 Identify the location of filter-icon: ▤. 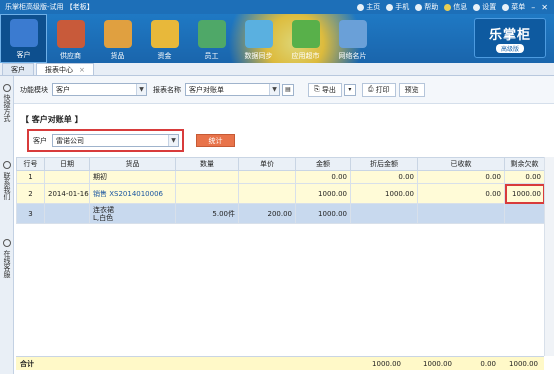
(288, 89).